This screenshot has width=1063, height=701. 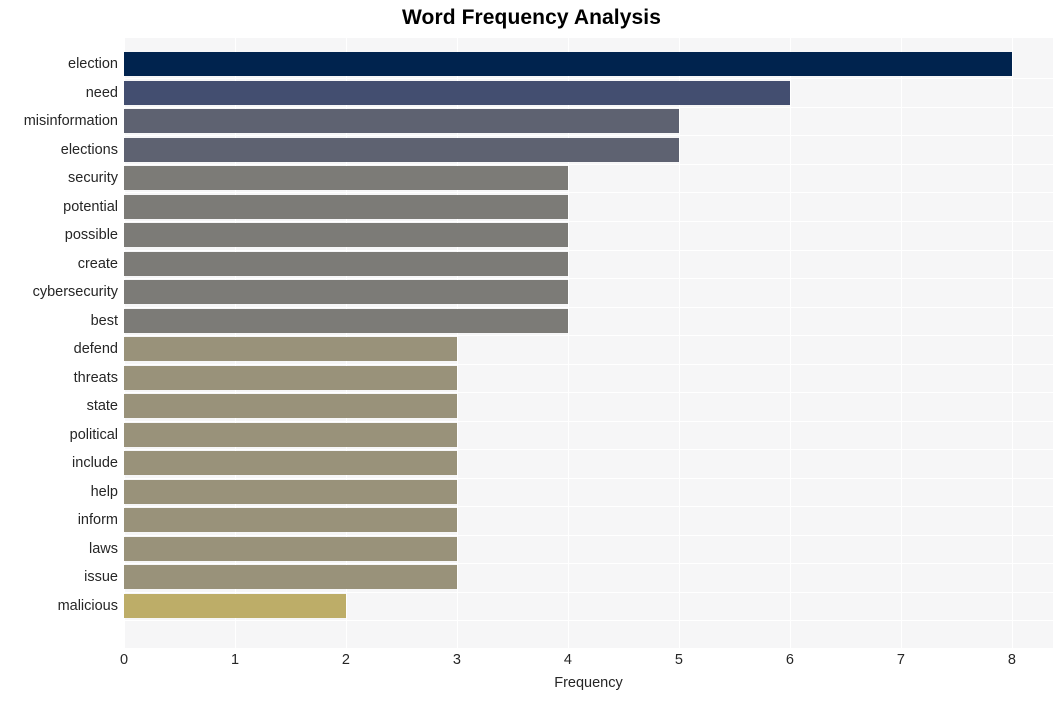 I want to click on y-axis-tick-label: best, so click(x=104, y=320).